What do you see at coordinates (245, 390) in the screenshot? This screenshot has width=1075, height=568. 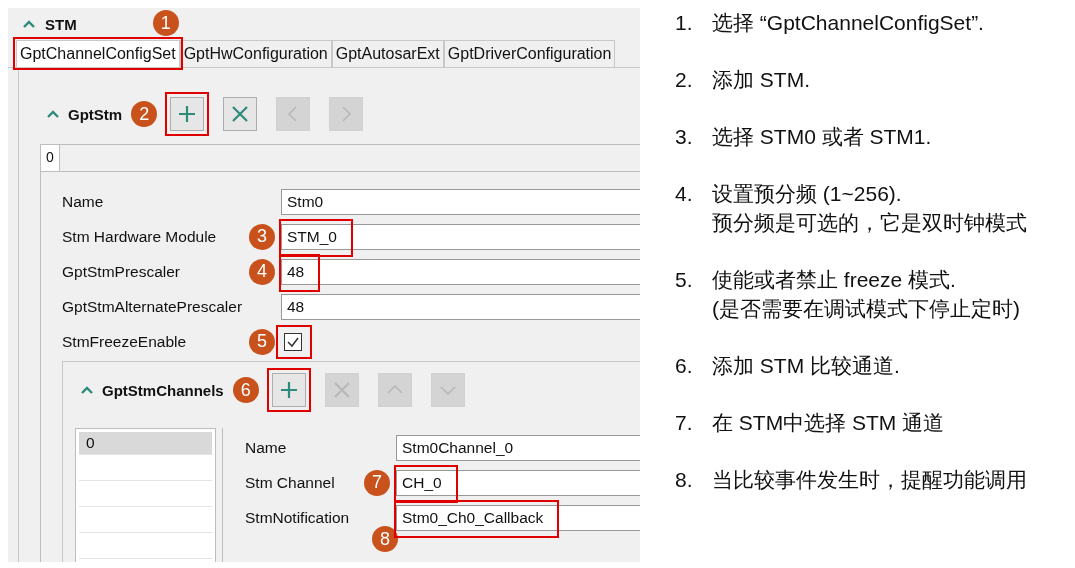 I see `step-number-marker: 6` at bounding box center [245, 390].